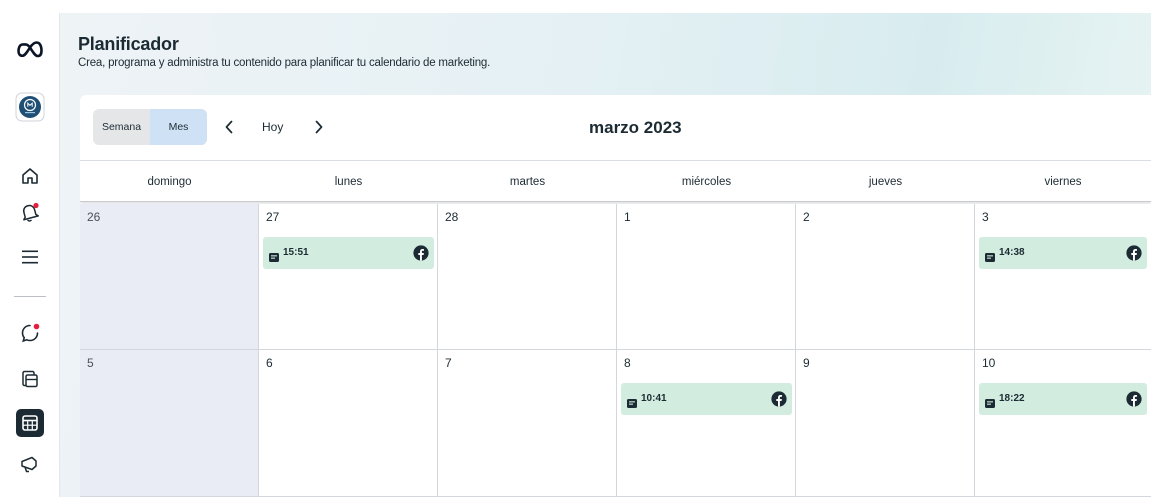  I want to click on calendar-day-cell: 27 15:51, so click(348, 277).